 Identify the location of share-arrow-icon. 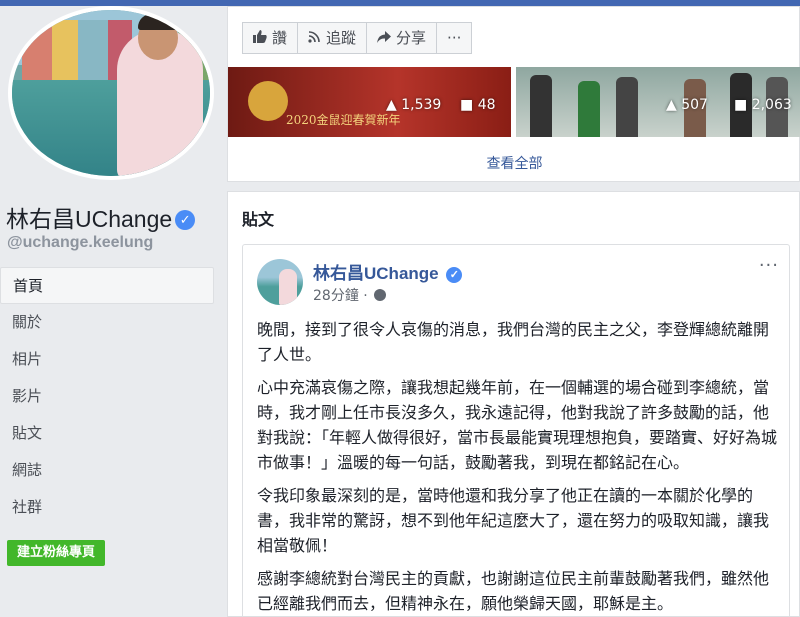
(384, 39).